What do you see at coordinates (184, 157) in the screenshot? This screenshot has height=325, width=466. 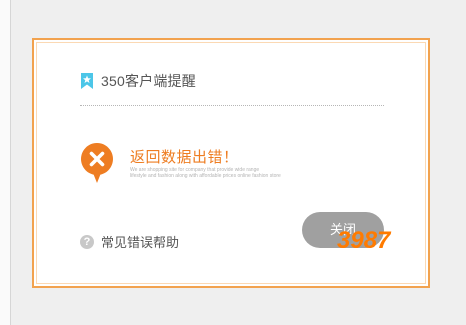 I see `error-message-title: 返回数据出错！` at bounding box center [184, 157].